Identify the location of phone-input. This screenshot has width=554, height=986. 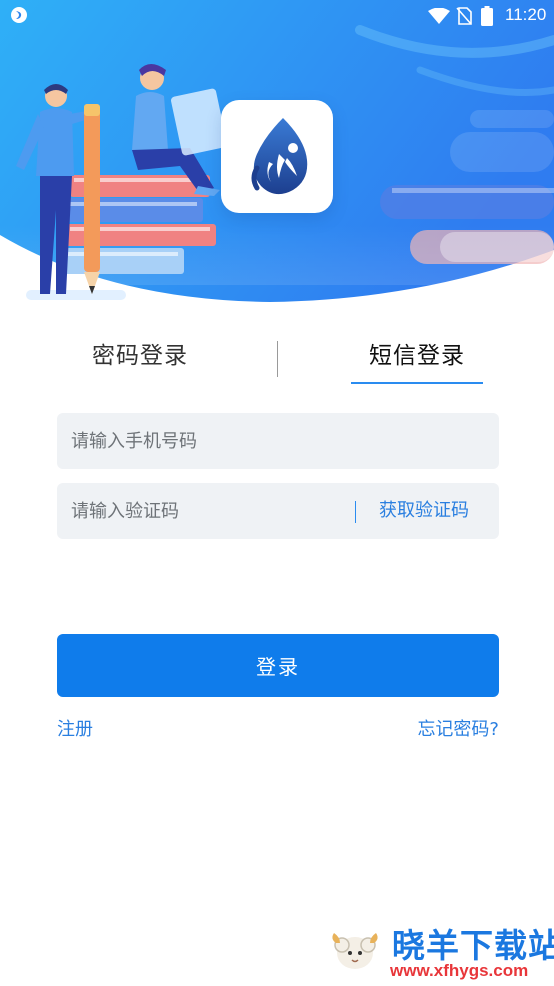
(276, 441).